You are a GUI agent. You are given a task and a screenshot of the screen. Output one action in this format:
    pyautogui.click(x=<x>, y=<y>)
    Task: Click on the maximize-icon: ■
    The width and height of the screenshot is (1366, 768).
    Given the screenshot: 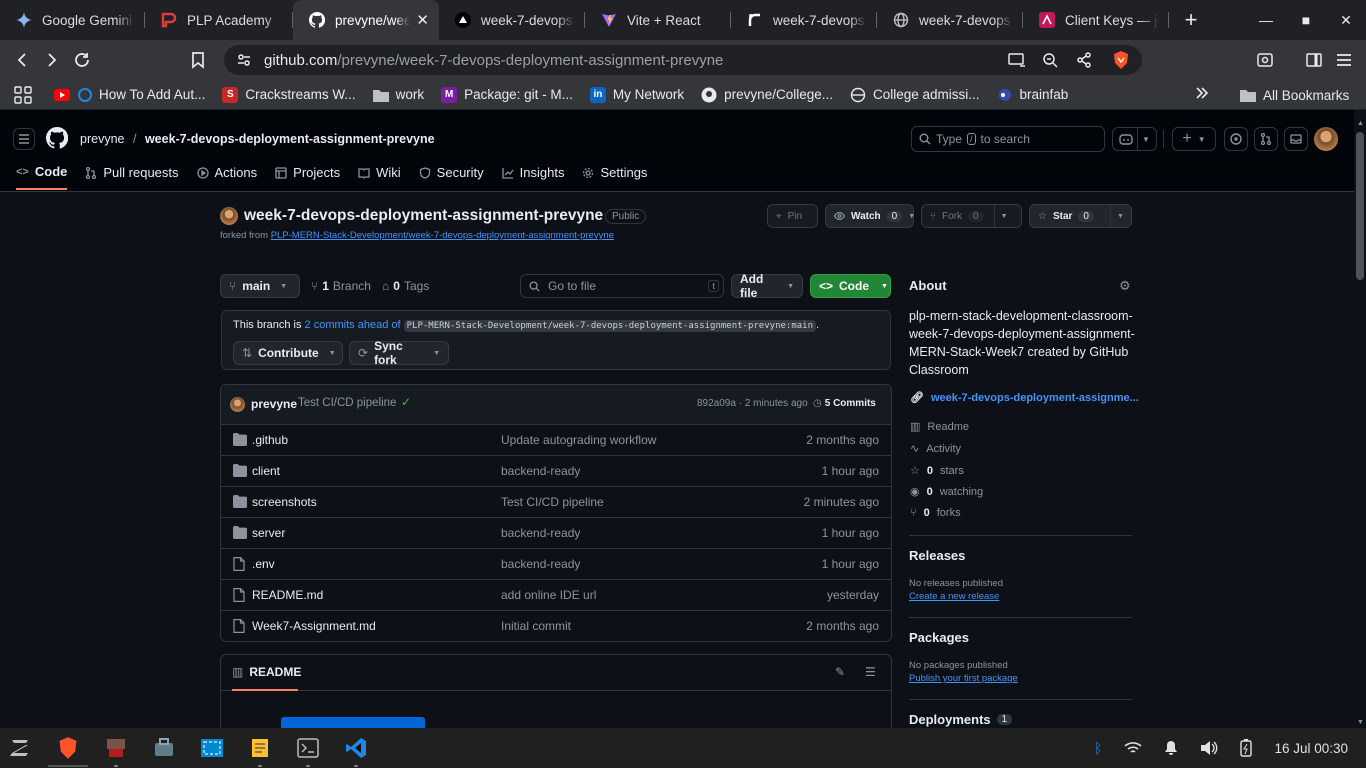 What is the action you would take?
    pyautogui.click(x=1306, y=20)
    